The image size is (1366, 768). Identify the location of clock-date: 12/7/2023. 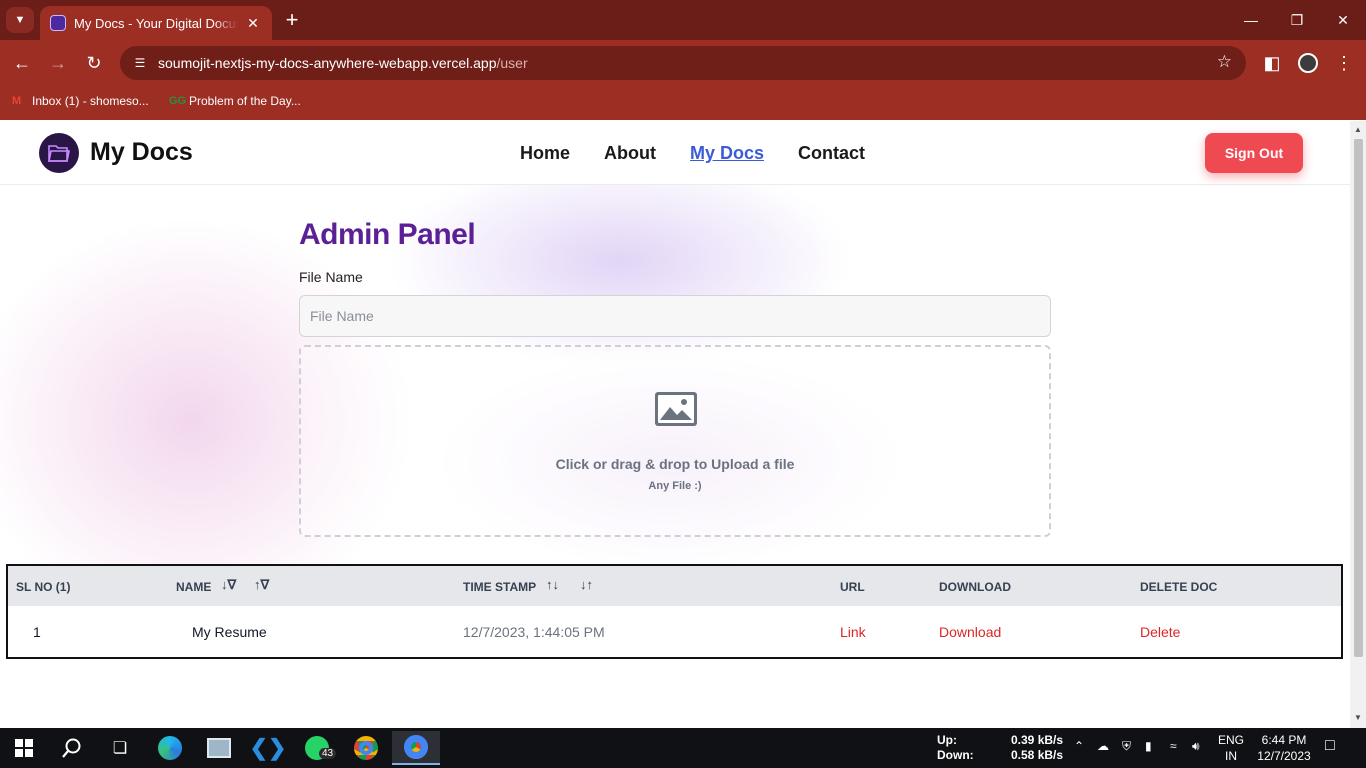
(1284, 756).